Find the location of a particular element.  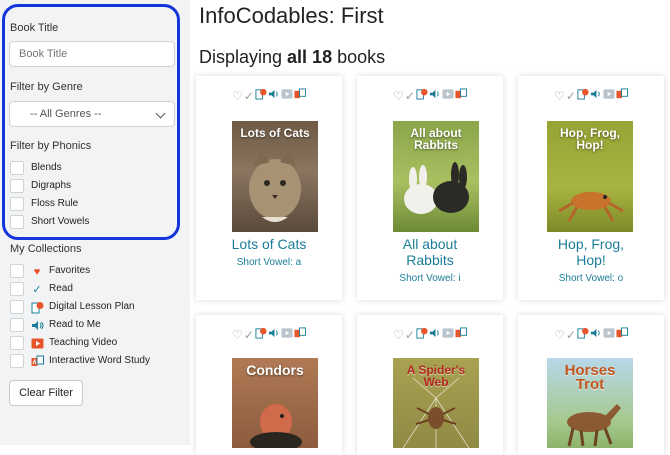

book-title-link: Lots of Cats is located at coordinates (269, 244).